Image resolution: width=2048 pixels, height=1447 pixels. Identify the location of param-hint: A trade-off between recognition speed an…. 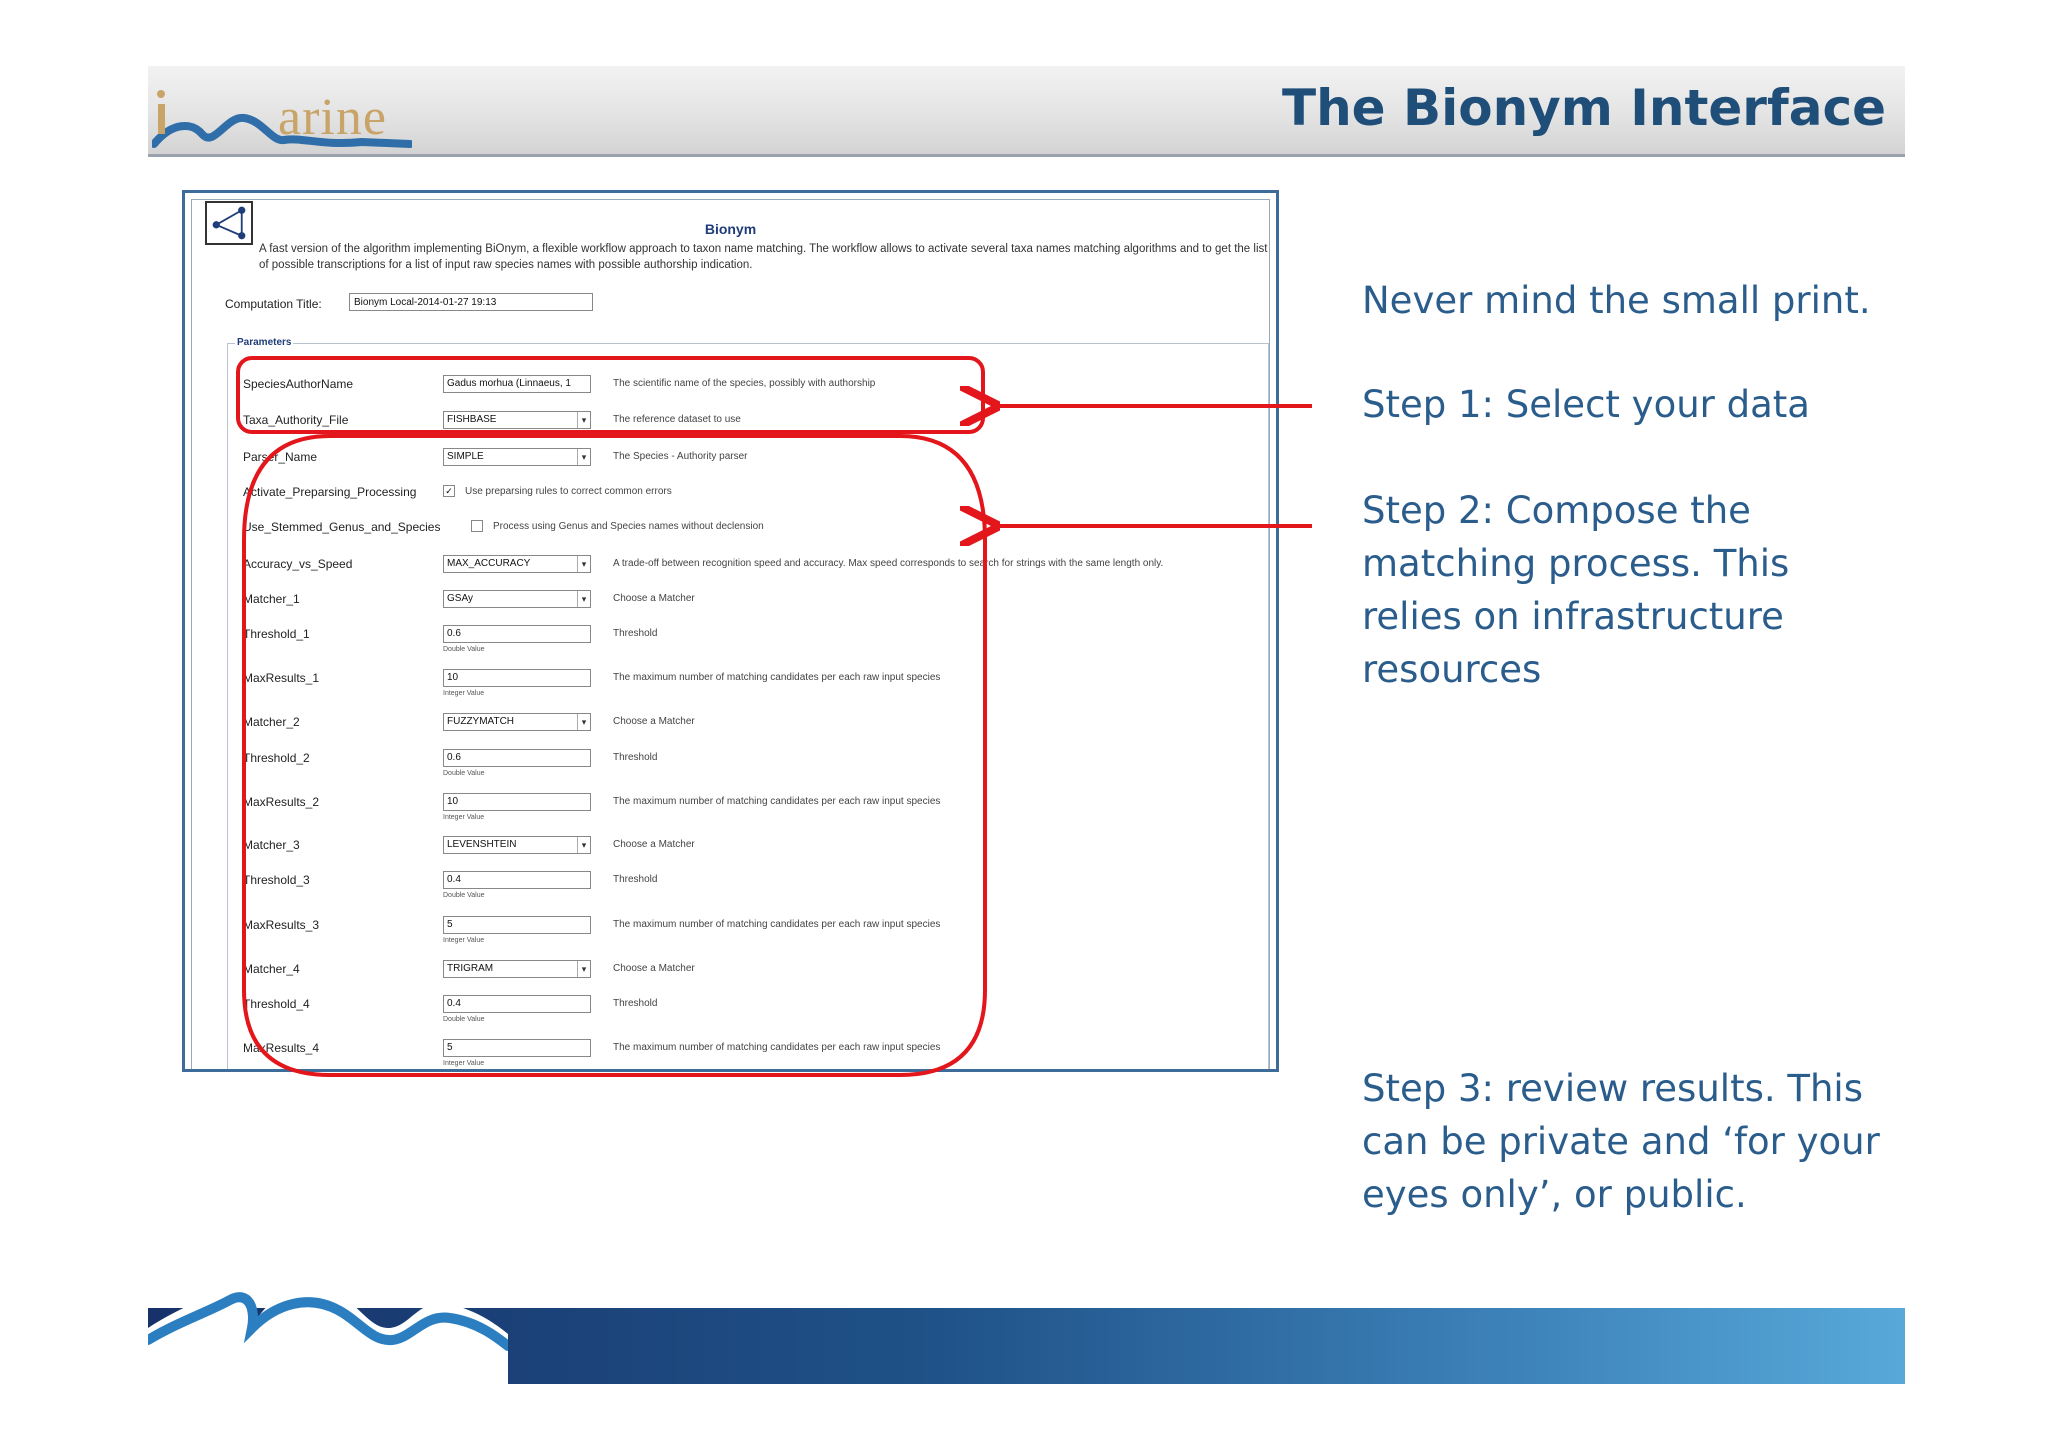
(888, 563).